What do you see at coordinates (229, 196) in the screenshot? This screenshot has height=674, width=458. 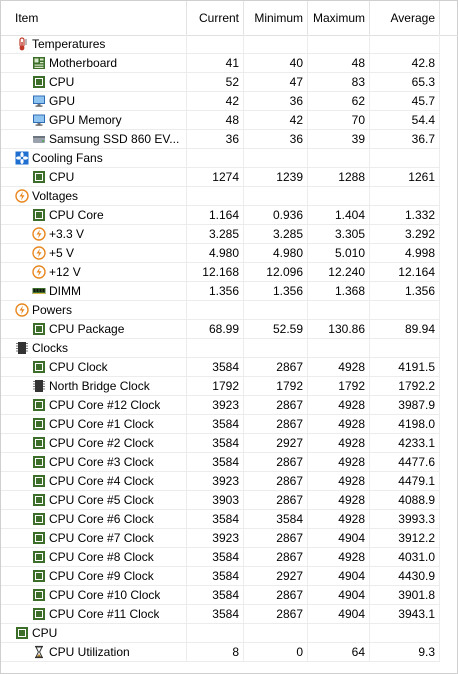 I see `group-row-voltages: Voltages` at bounding box center [229, 196].